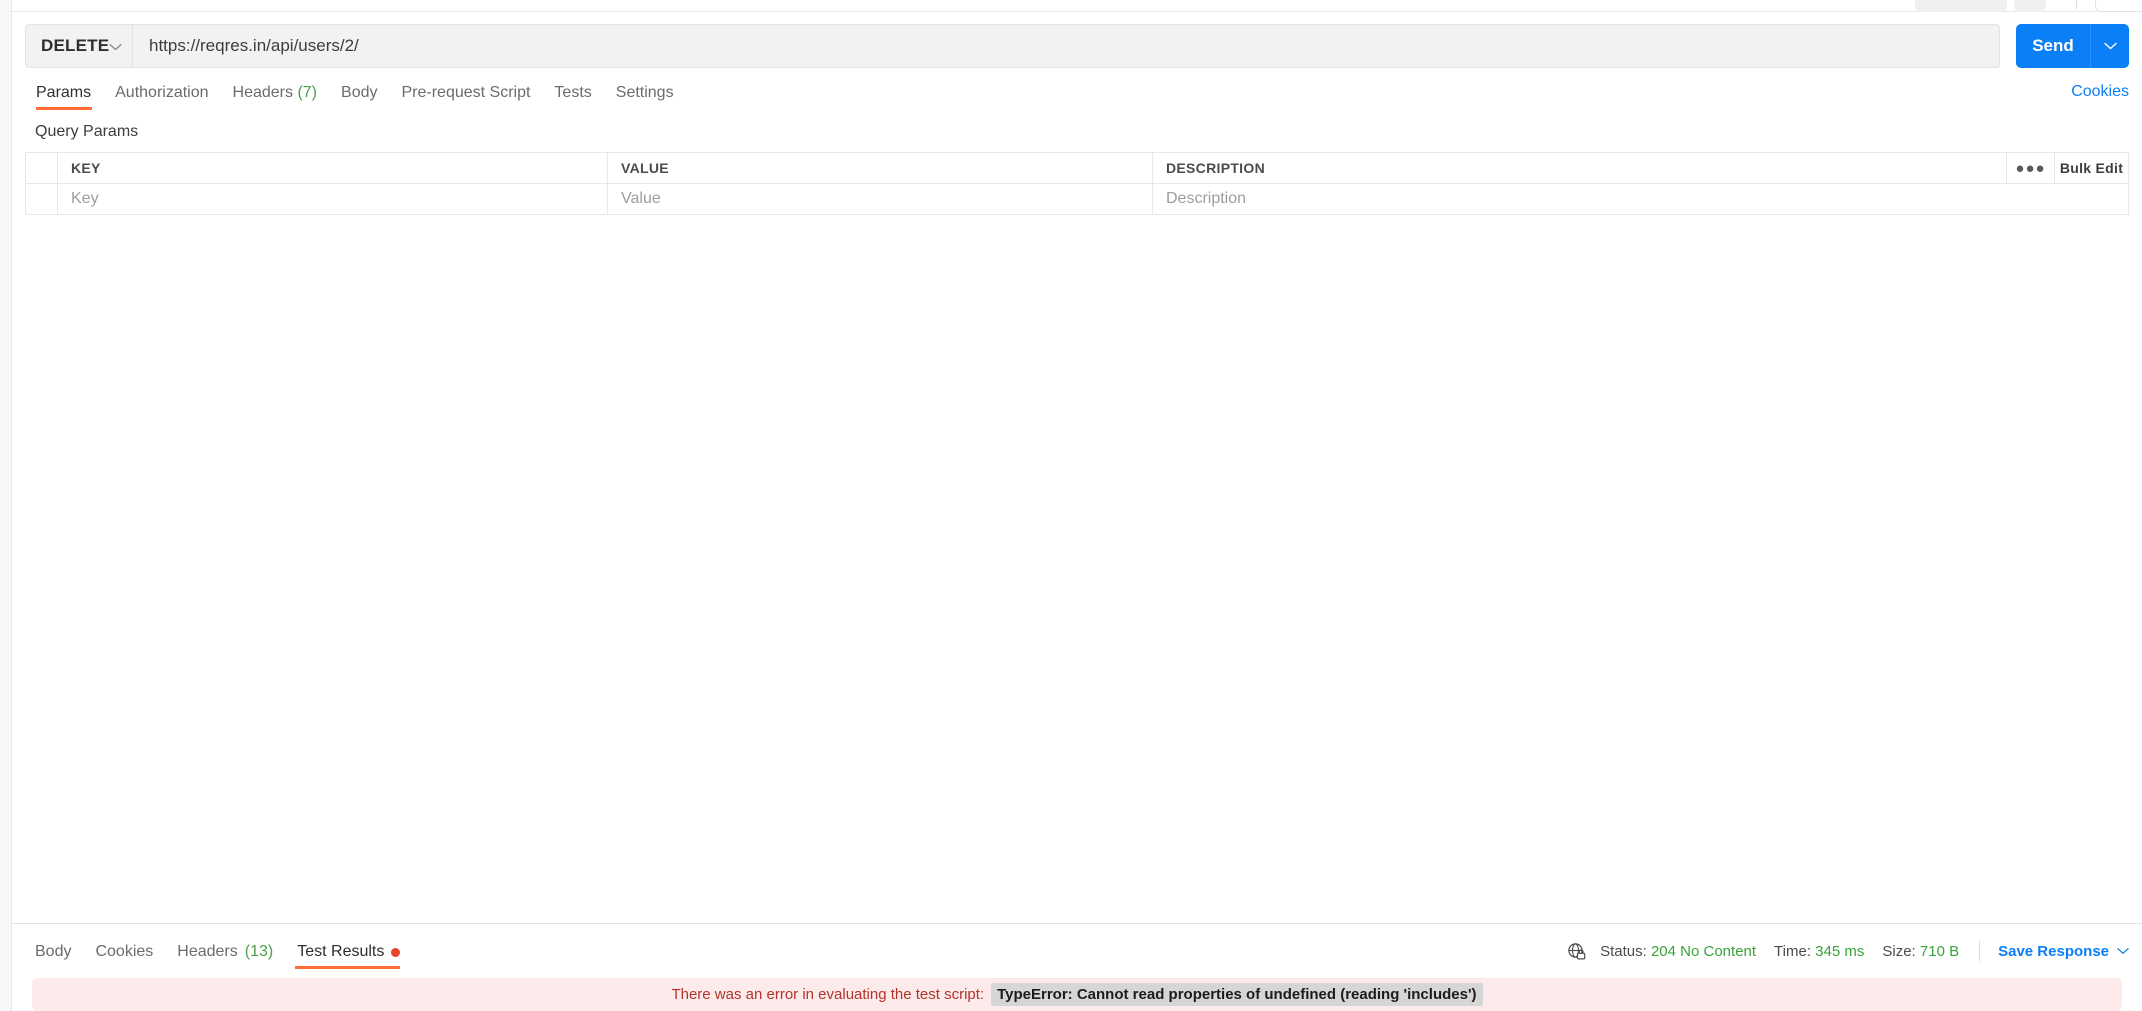 This screenshot has width=2142, height=1011. I want to click on save-response-label: Save Response, so click(2053, 951).